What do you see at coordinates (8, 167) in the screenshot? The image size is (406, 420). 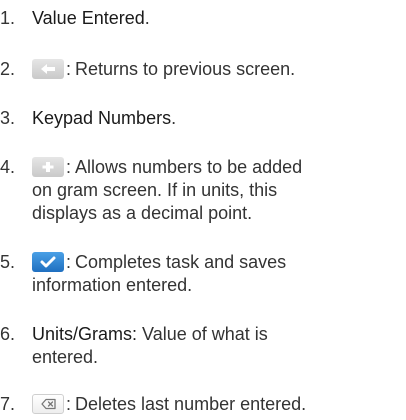 I see `item-number: 4.` at bounding box center [8, 167].